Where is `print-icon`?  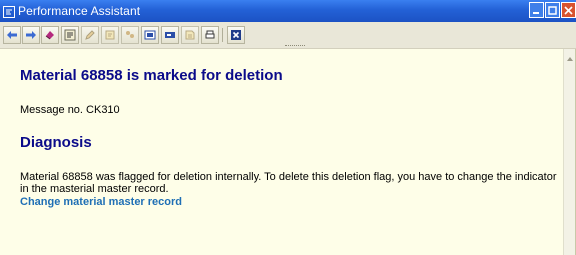
print-icon is located at coordinates (210, 35).